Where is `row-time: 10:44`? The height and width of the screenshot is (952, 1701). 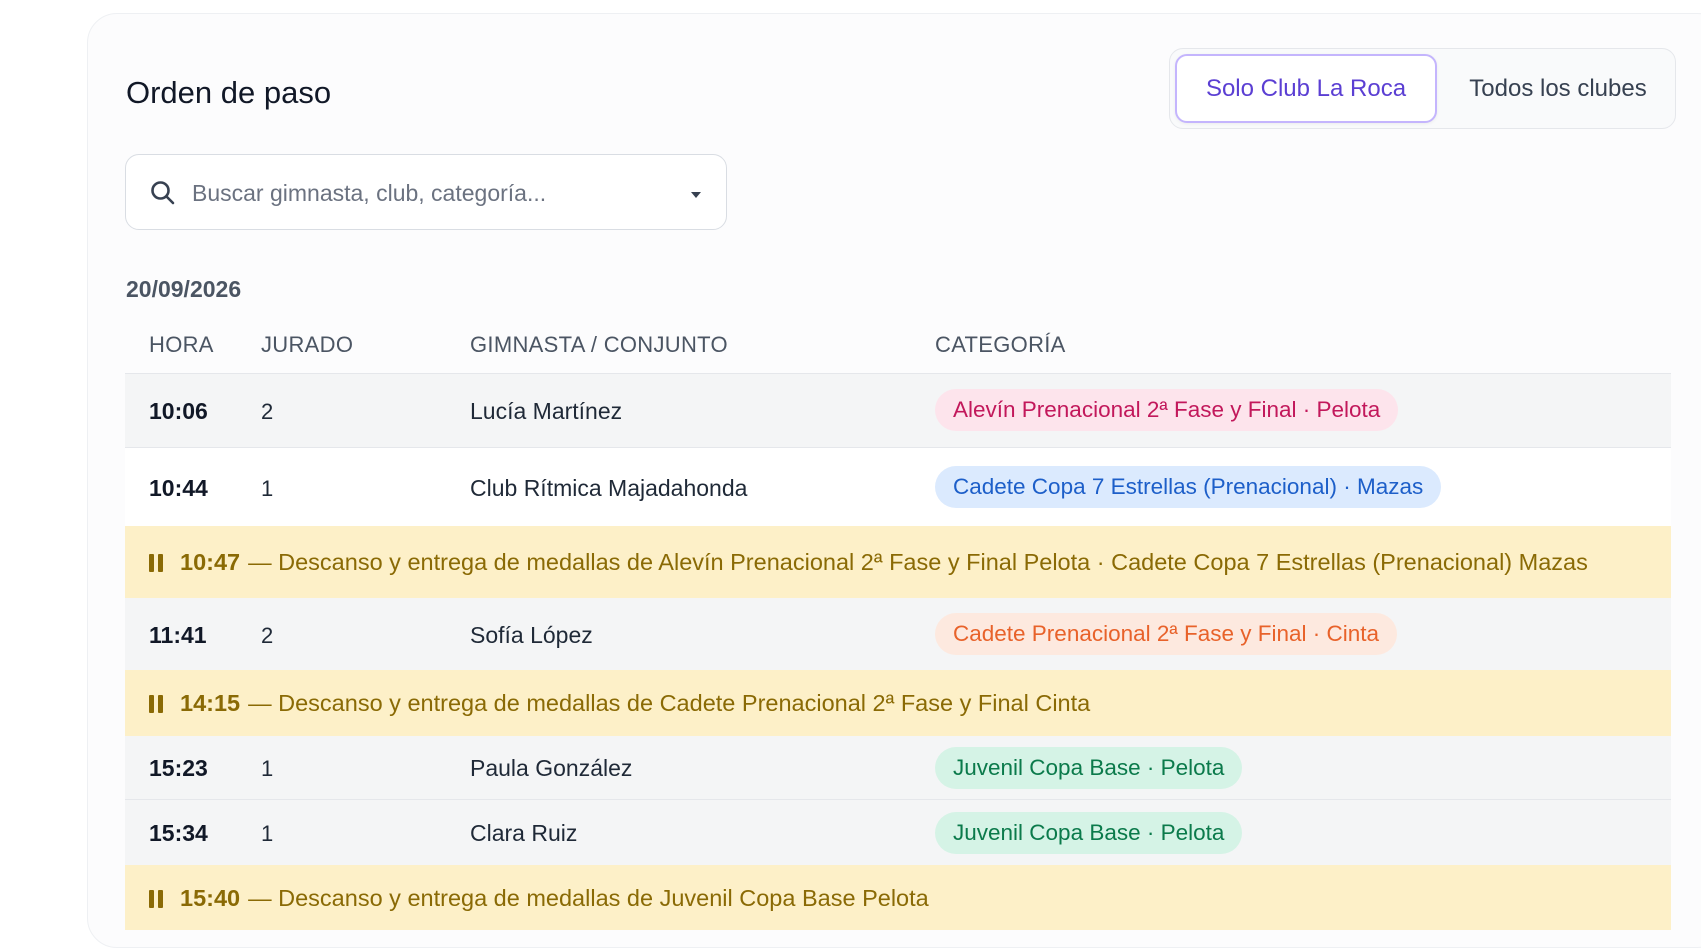 row-time: 10:44 is located at coordinates (178, 488).